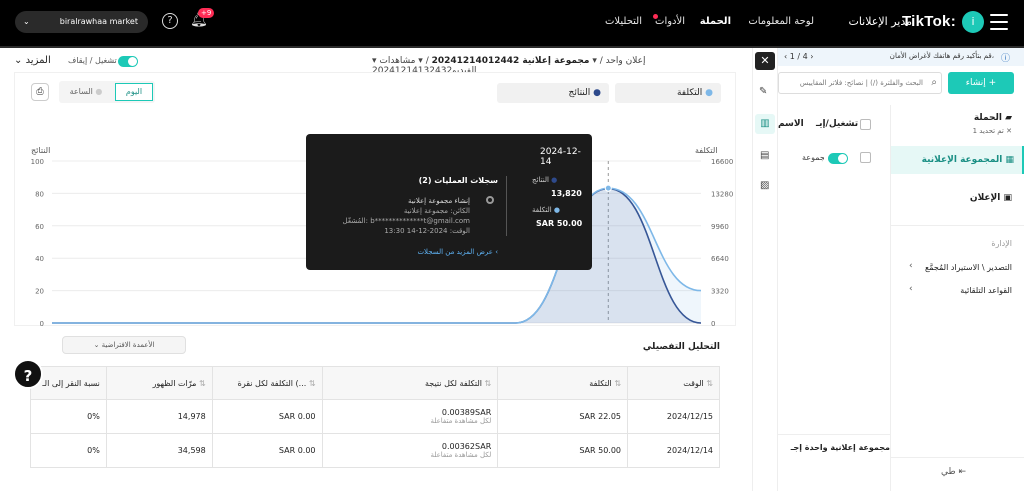 Image resolution: width=1024 pixels, height=491 pixels. Describe the element at coordinates (973, 22) in the screenshot. I see `avatar: i` at that location.